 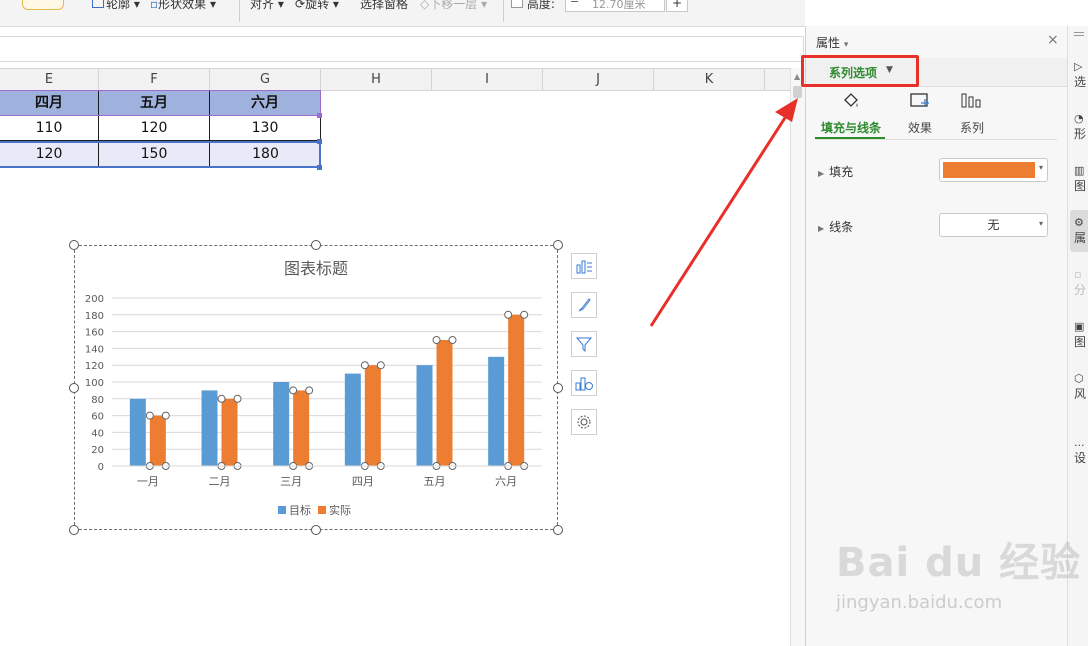 I want to click on watermark: Bai du 经验 jingyan.baidu.com, so click(x=959, y=576).